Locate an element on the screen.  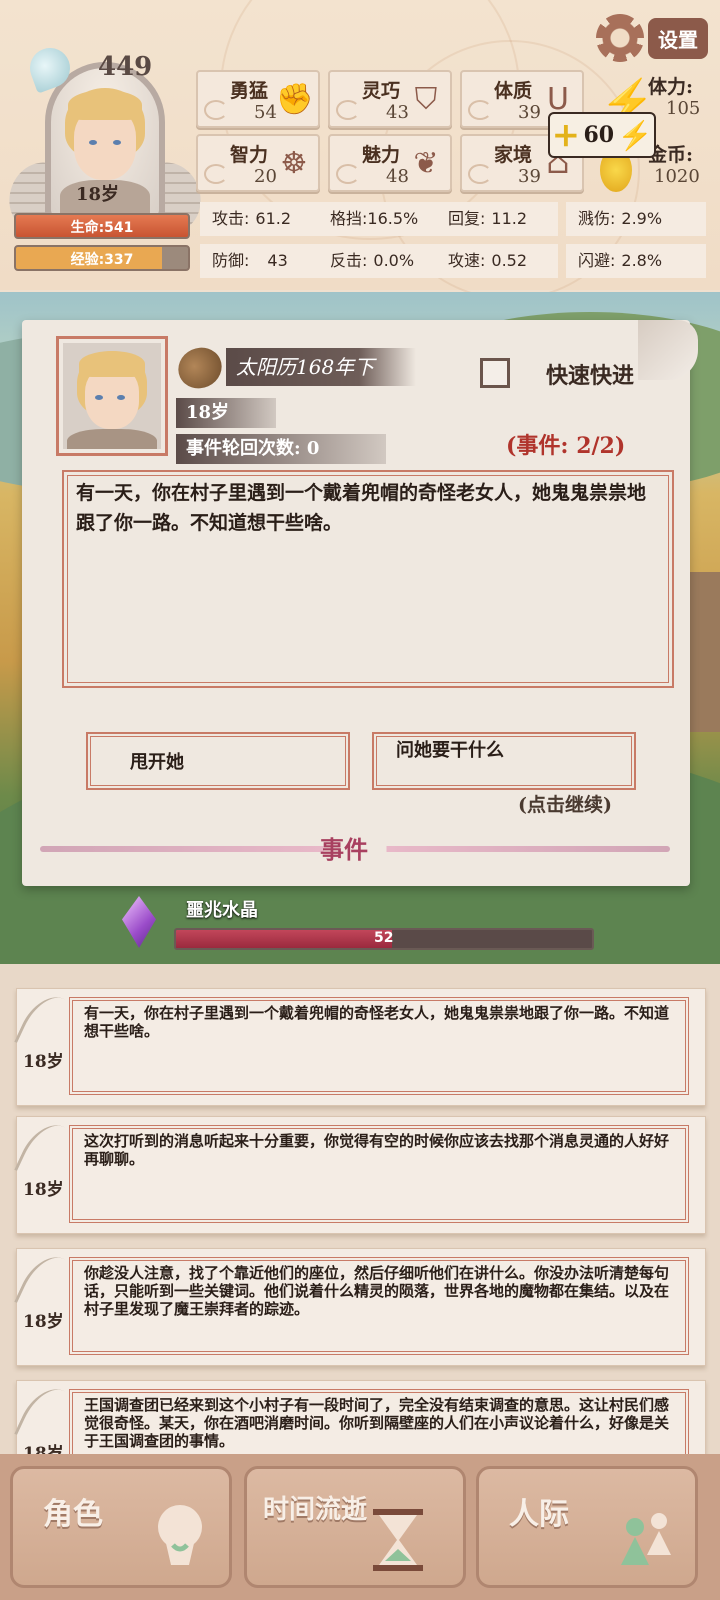
fast-forward-checkbox is located at coordinates (495, 373).